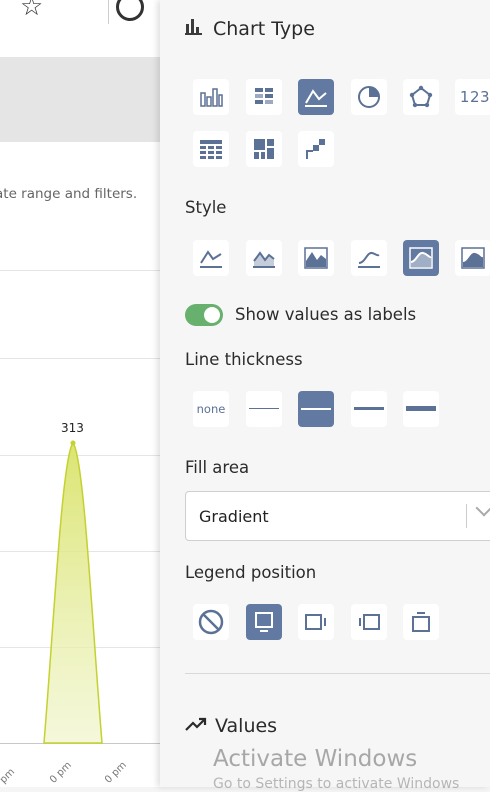 This screenshot has width=490, height=792. What do you see at coordinates (73, 443) in the screenshot?
I see `peak-point` at bounding box center [73, 443].